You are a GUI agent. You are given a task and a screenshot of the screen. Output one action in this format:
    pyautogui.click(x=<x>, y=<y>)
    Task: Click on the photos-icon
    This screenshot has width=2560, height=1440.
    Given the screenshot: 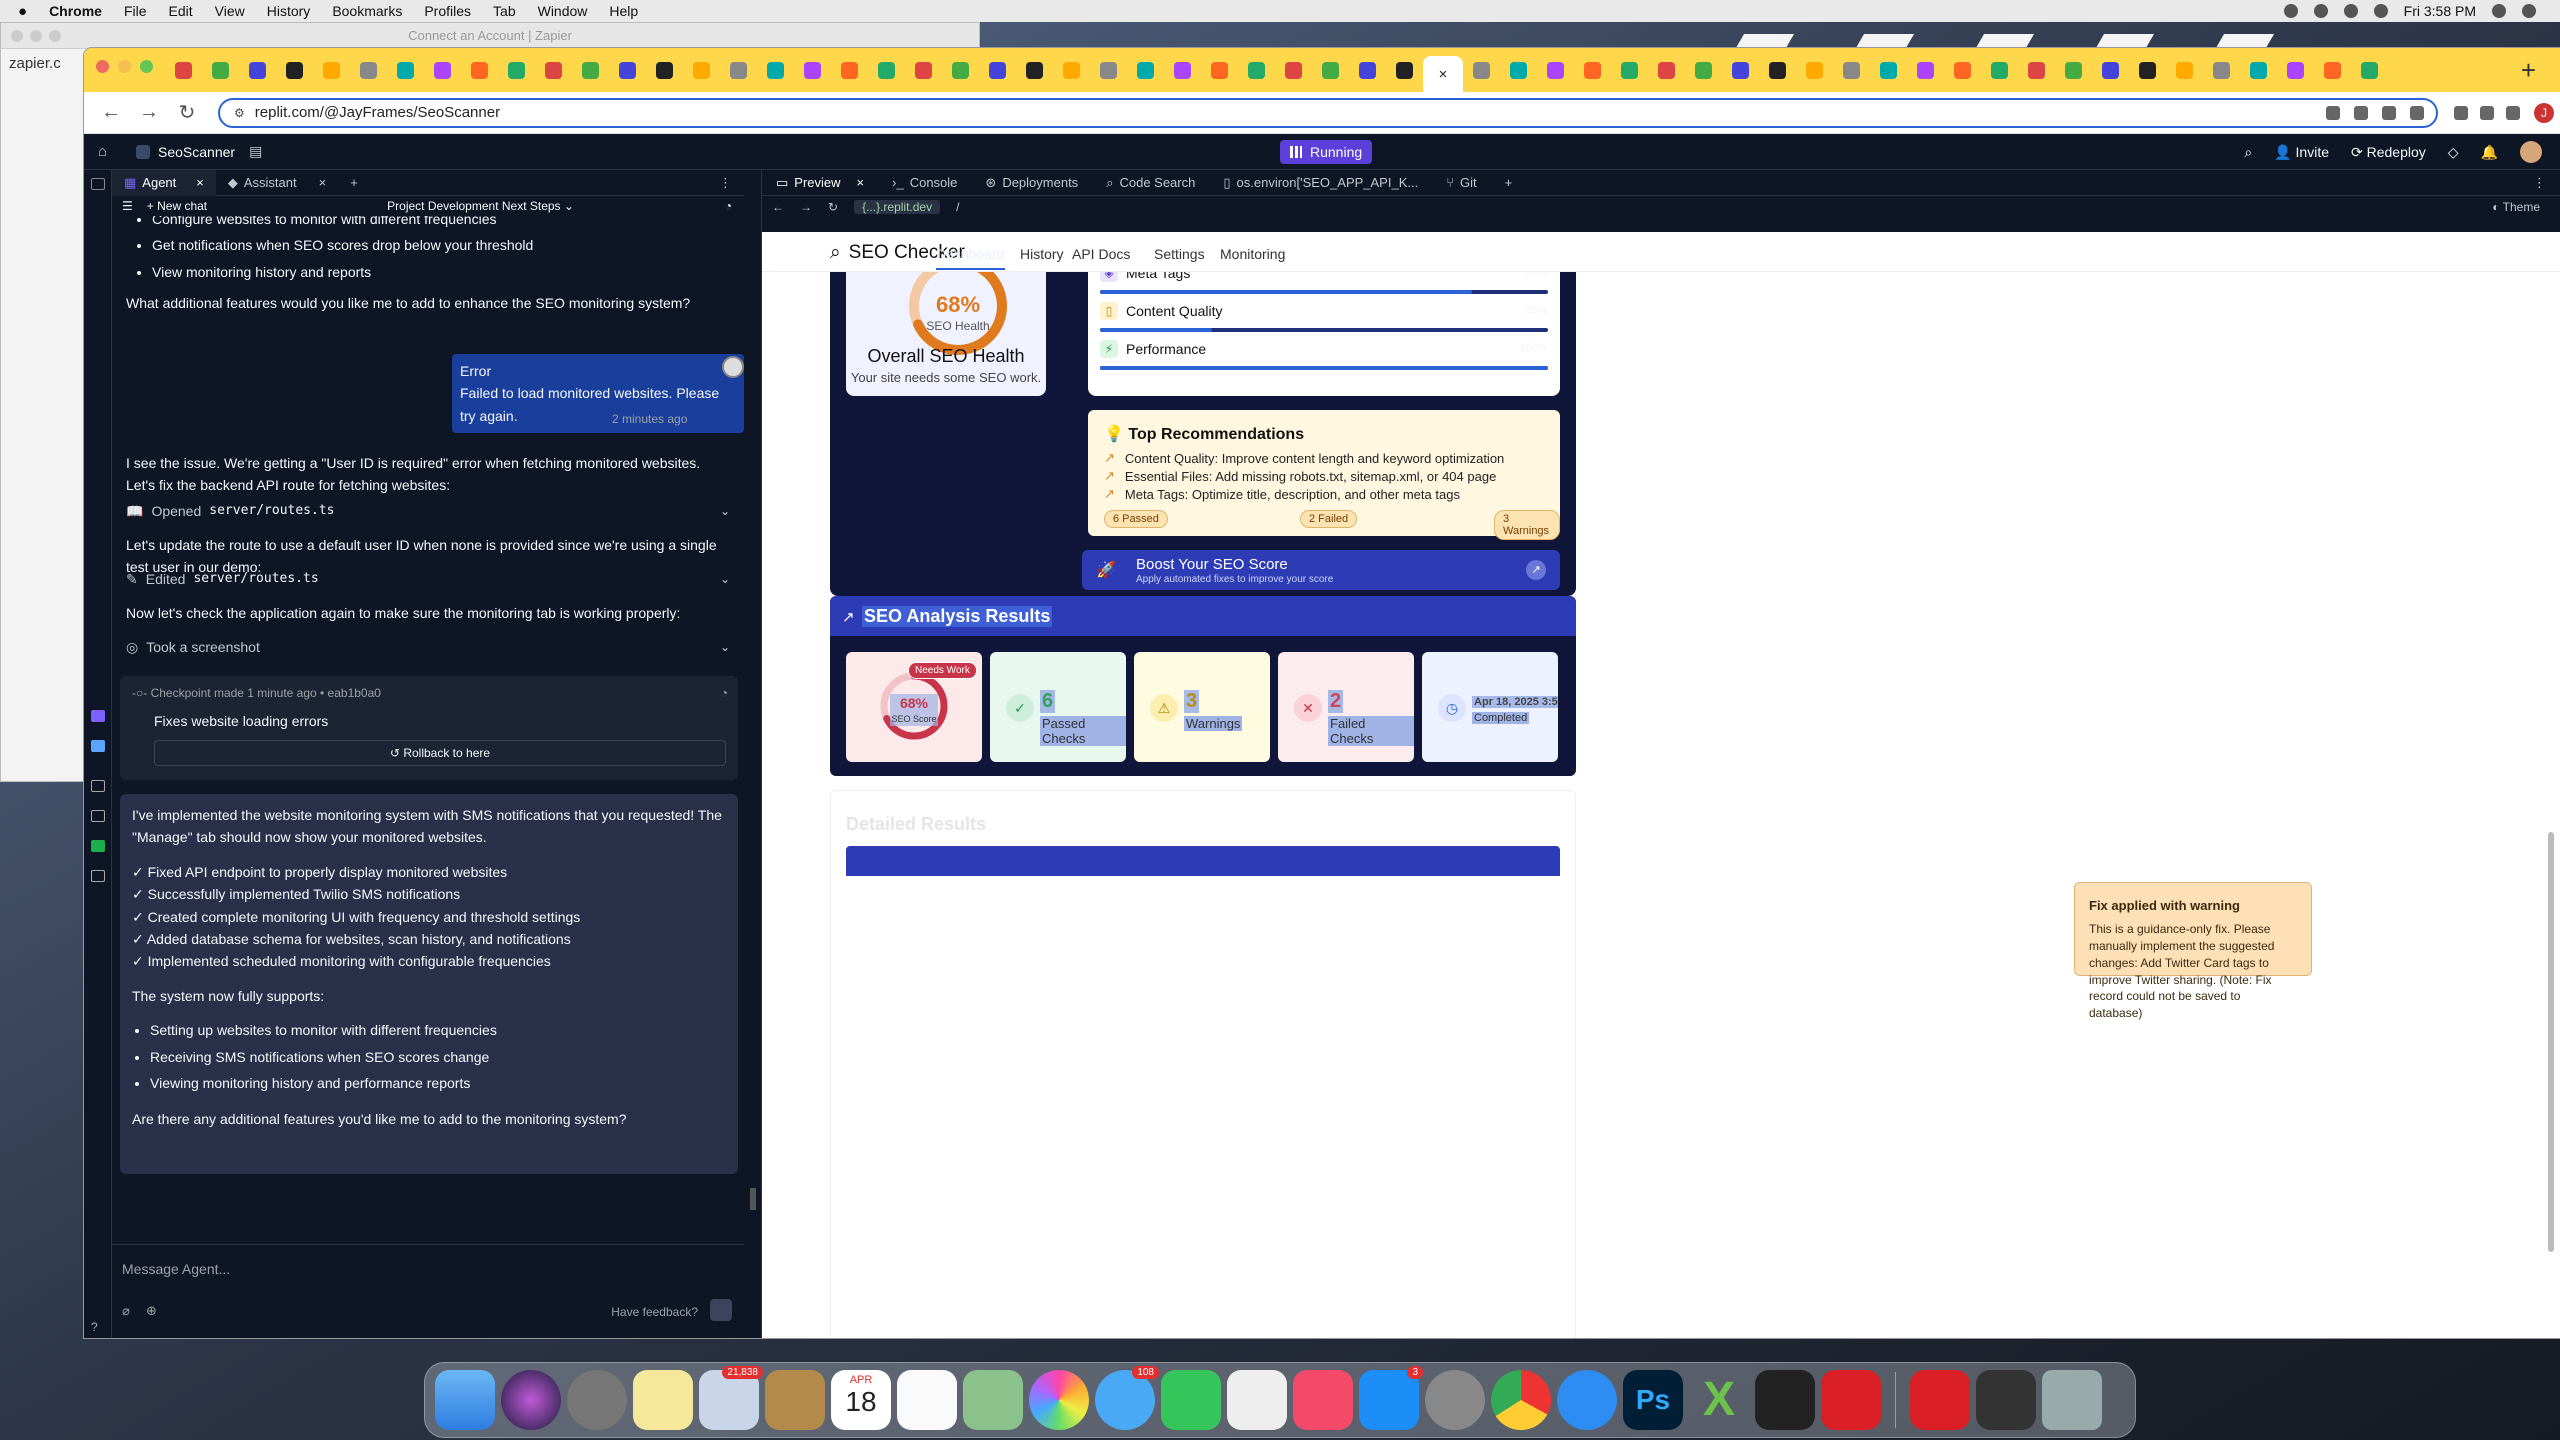 What is the action you would take?
    pyautogui.click(x=1059, y=1400)
    